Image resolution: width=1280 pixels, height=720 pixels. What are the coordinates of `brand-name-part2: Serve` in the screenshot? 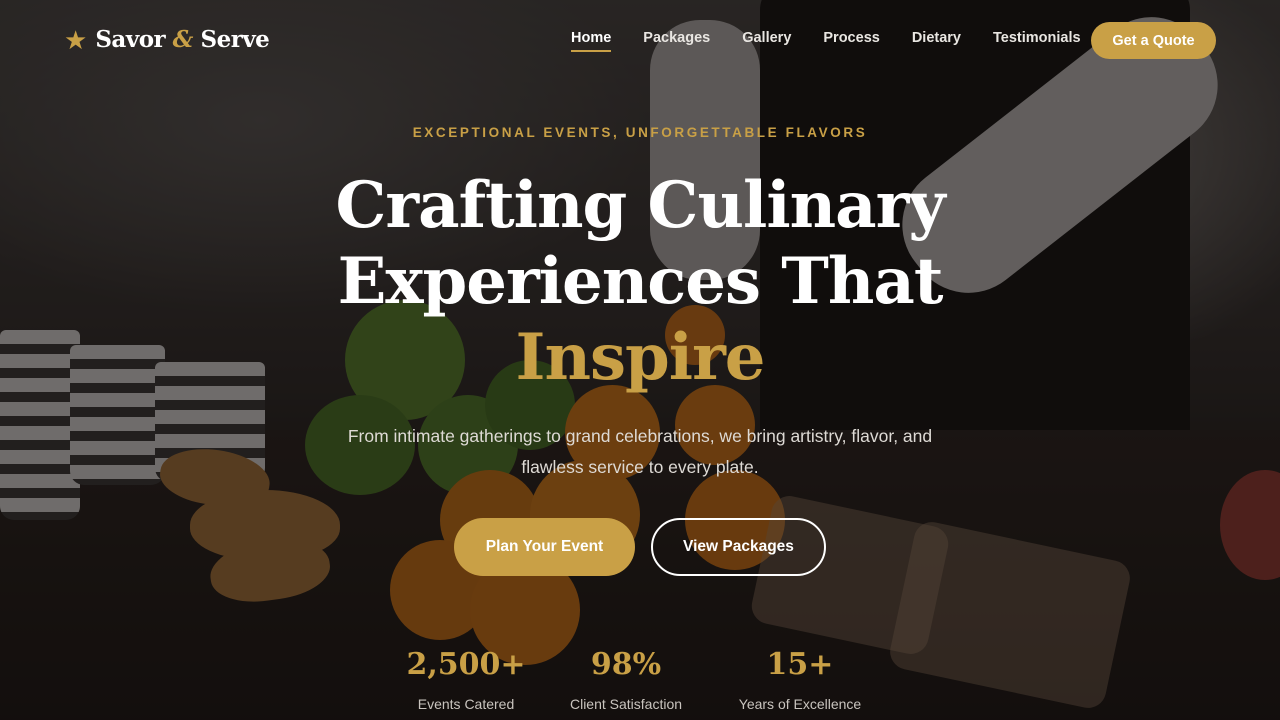 It's located at (235, 39).